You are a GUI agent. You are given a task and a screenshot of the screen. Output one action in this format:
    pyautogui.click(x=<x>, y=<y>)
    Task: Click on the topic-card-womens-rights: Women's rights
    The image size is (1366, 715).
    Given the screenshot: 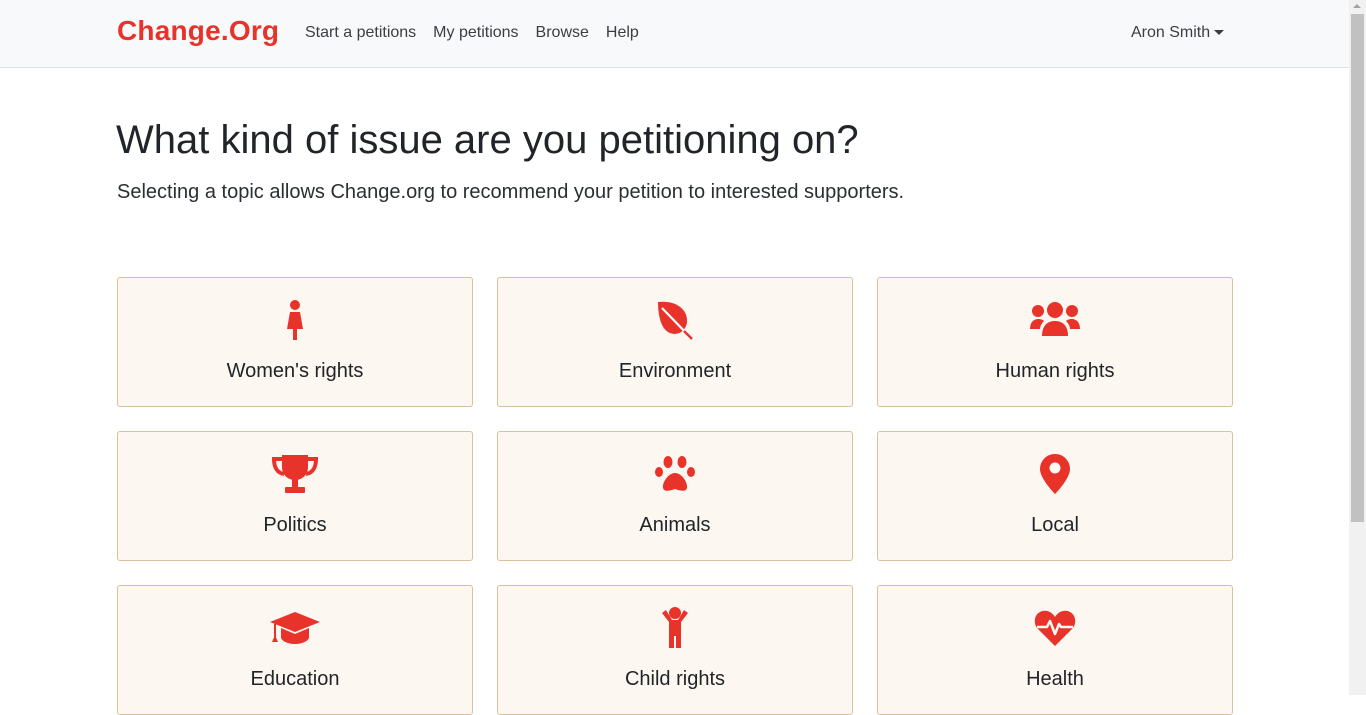 What is the action you would take?
    pyautogui.click(x=295, y=342)
    